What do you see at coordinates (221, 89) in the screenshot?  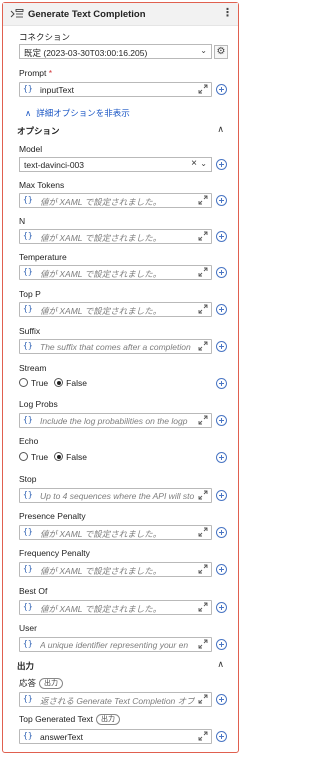 I see `prompt-add-button` at bounding box center [221, 89].